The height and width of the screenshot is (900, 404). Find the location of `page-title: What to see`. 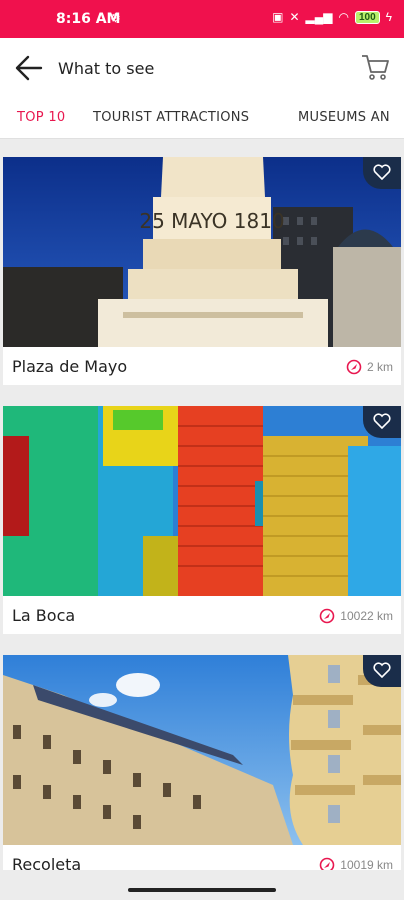

page-title: What to see is located at coordinates (106, 68).